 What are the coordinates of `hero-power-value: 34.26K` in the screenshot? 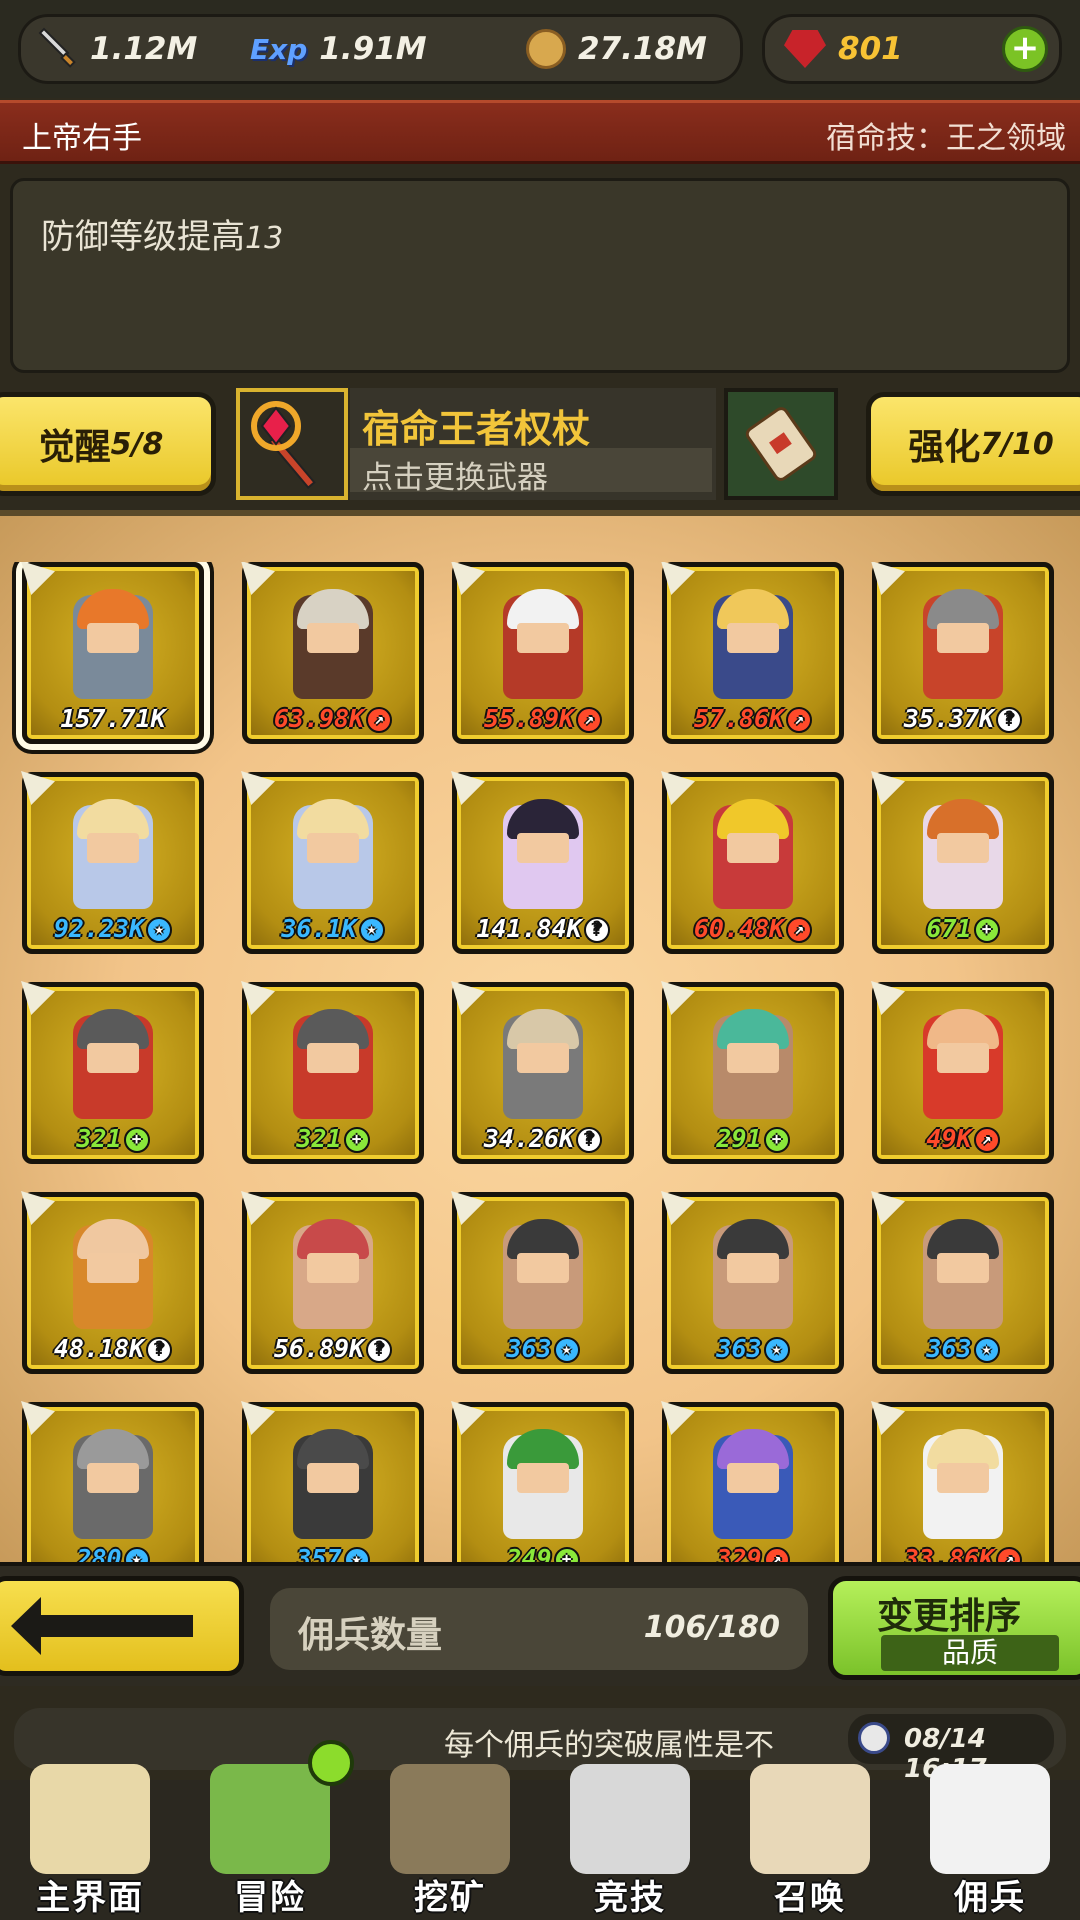 It's located at (529, 1138).